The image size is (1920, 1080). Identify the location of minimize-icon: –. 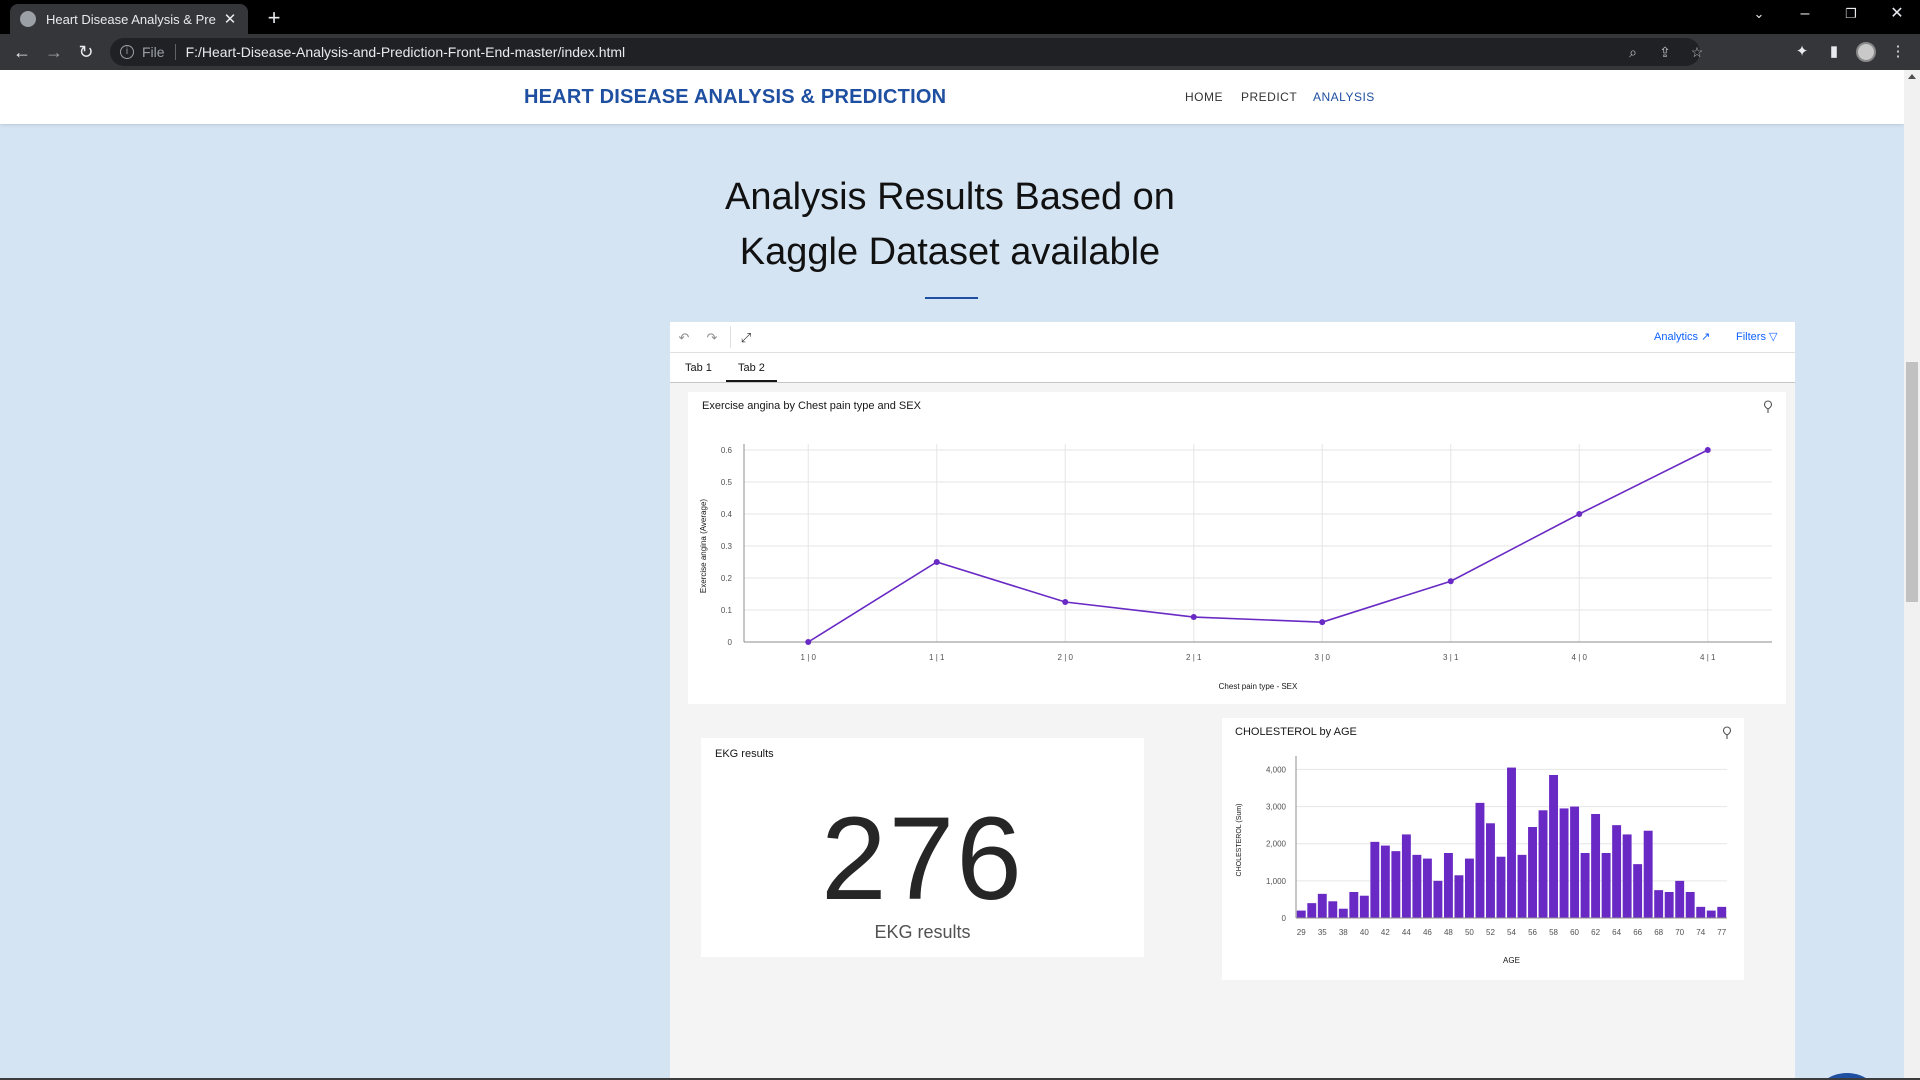
(1805, 15).